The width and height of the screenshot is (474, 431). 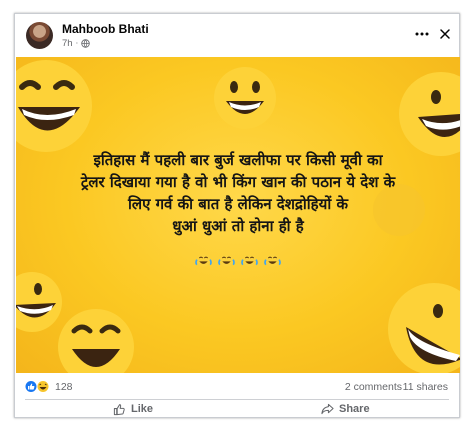 I want to click on like-reaction-icon, so click(x=31, y=386).